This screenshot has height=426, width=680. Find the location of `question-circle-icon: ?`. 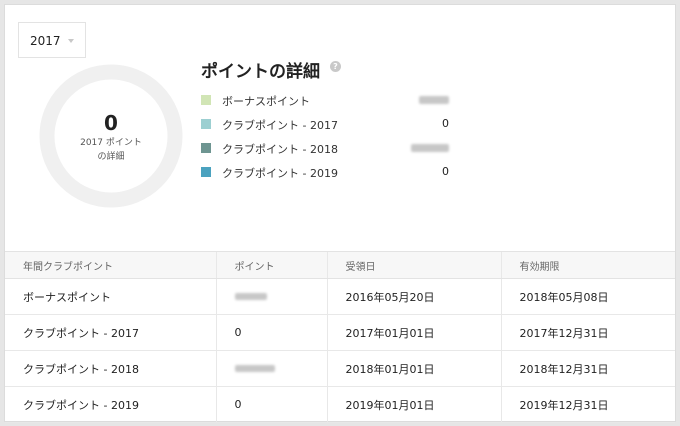

question-circle-icon: ? is located at coordinates (335, 66).